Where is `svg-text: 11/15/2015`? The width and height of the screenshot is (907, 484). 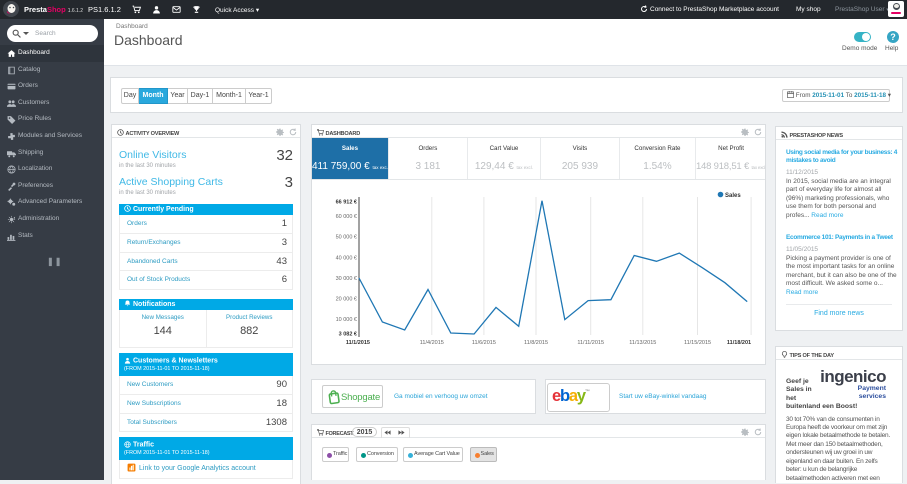
svg-text: 11/15/2015 is located at coordinates (697, 343).